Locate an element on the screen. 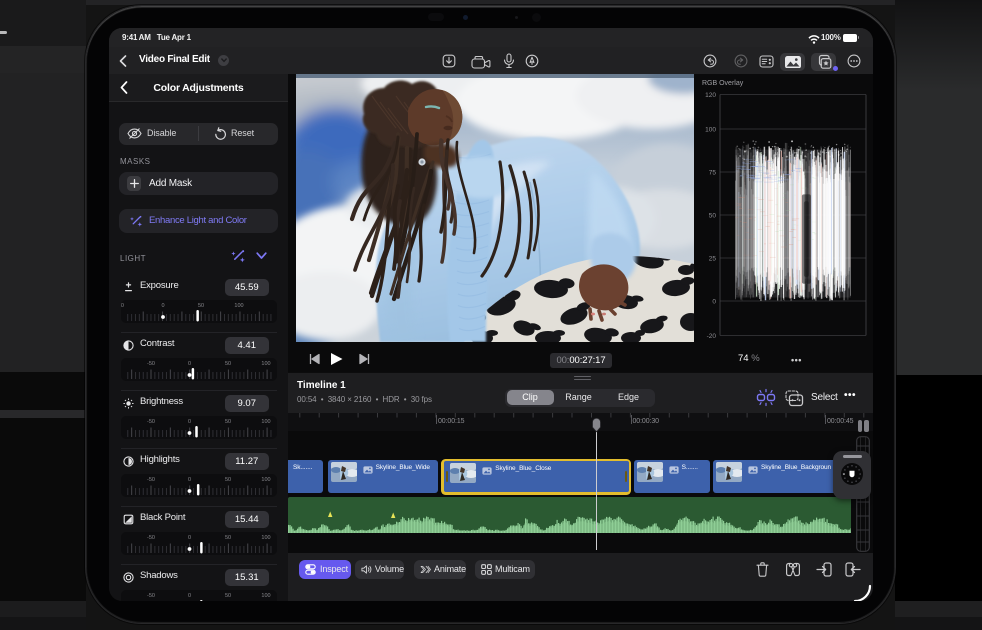 This screenshot has width=982, height=630. svg-text: 120 is located at coordinates (710, 95).